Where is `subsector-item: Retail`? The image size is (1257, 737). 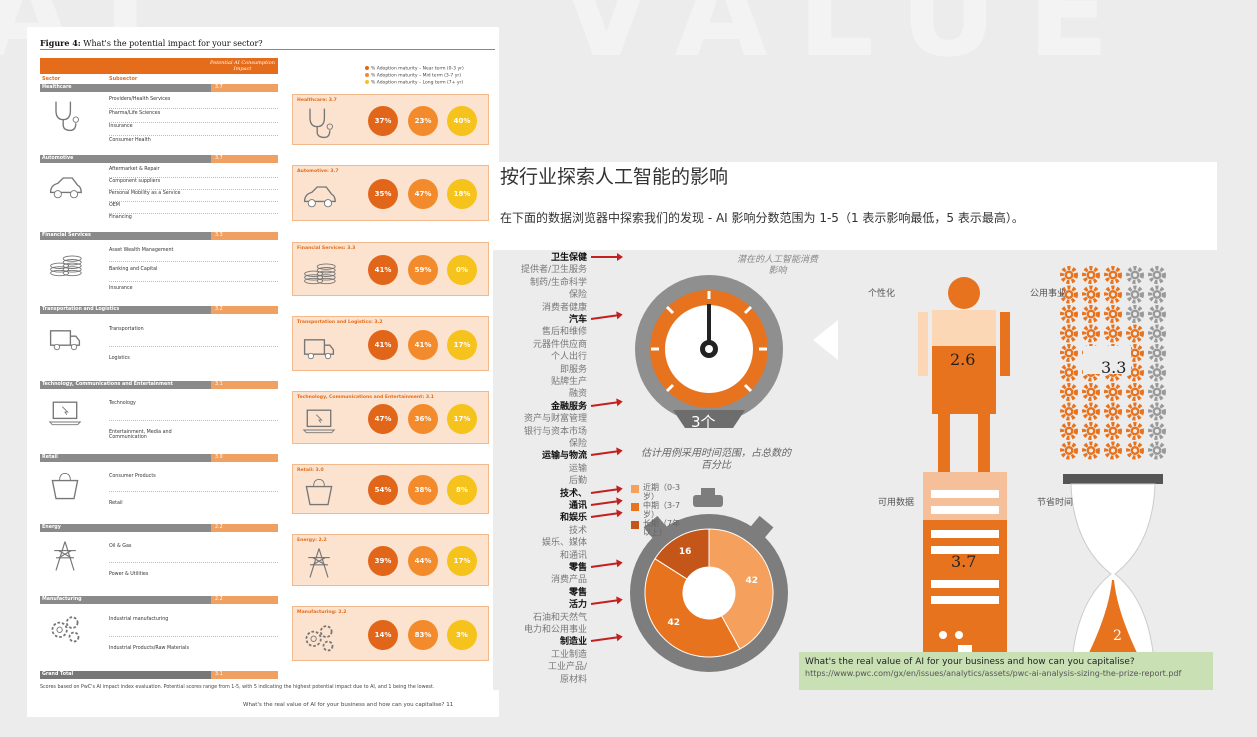 subsector-item: Retail is located at coordinates (116, 503).